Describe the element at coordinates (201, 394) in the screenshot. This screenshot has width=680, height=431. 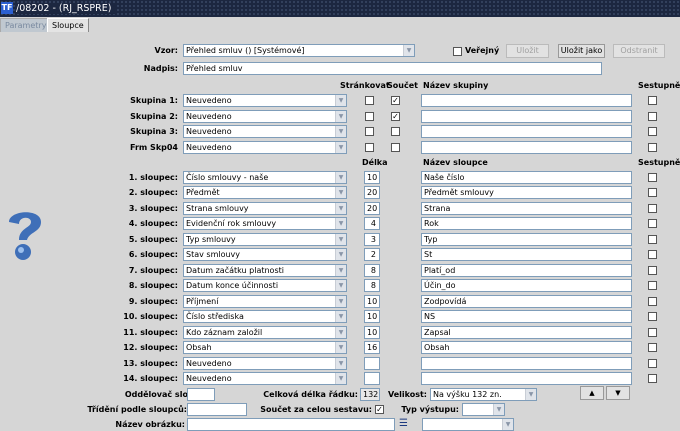
I see `oddelovac-input` at that location.